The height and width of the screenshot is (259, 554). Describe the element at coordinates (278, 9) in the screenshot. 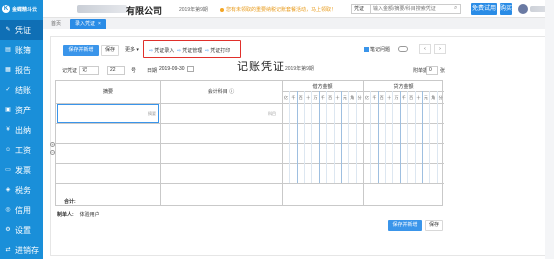

I see `promo-notice: 您有未领取的重要纳税记账套餐活动，马上领取！` at that location.